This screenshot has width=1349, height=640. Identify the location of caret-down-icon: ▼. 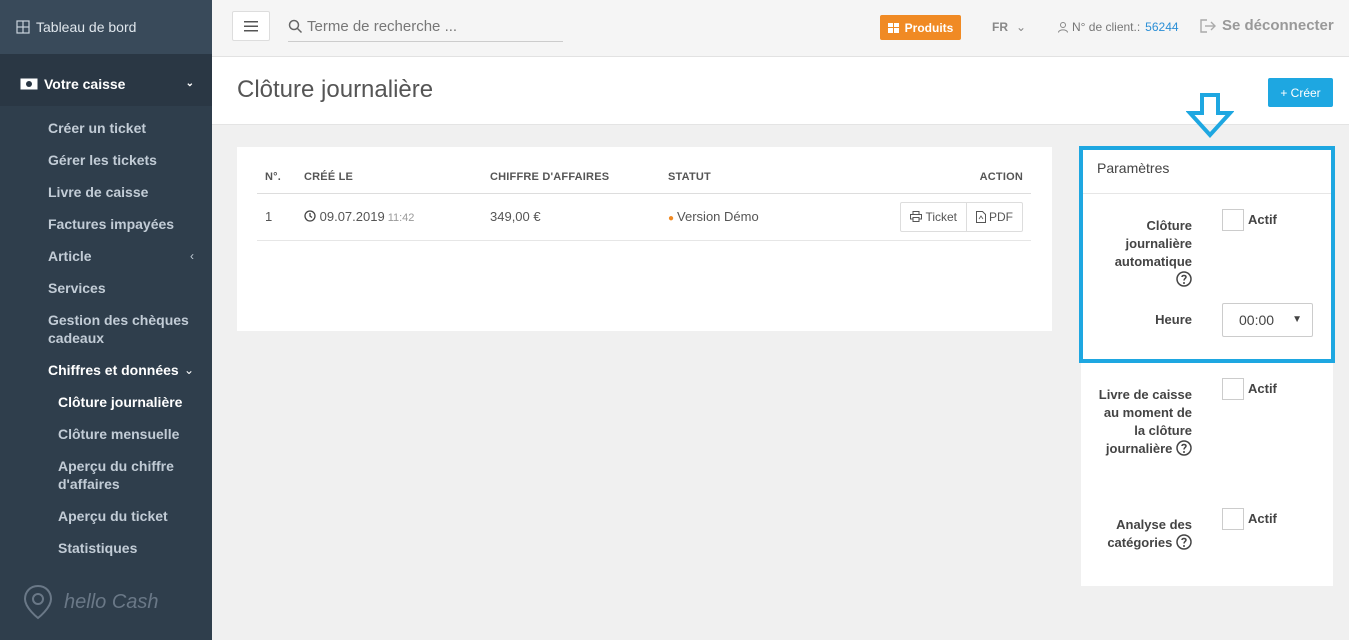
(1297, 319).